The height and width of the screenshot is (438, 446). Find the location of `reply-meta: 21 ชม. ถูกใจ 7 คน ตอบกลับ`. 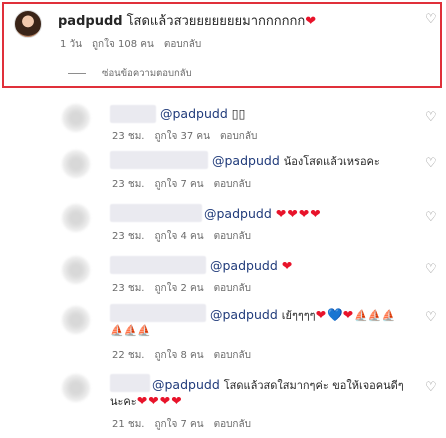

reply-meta: 21 ชม. ถูกใจ 7 คน ตอบกลับ is located at coordinates (186, 424).